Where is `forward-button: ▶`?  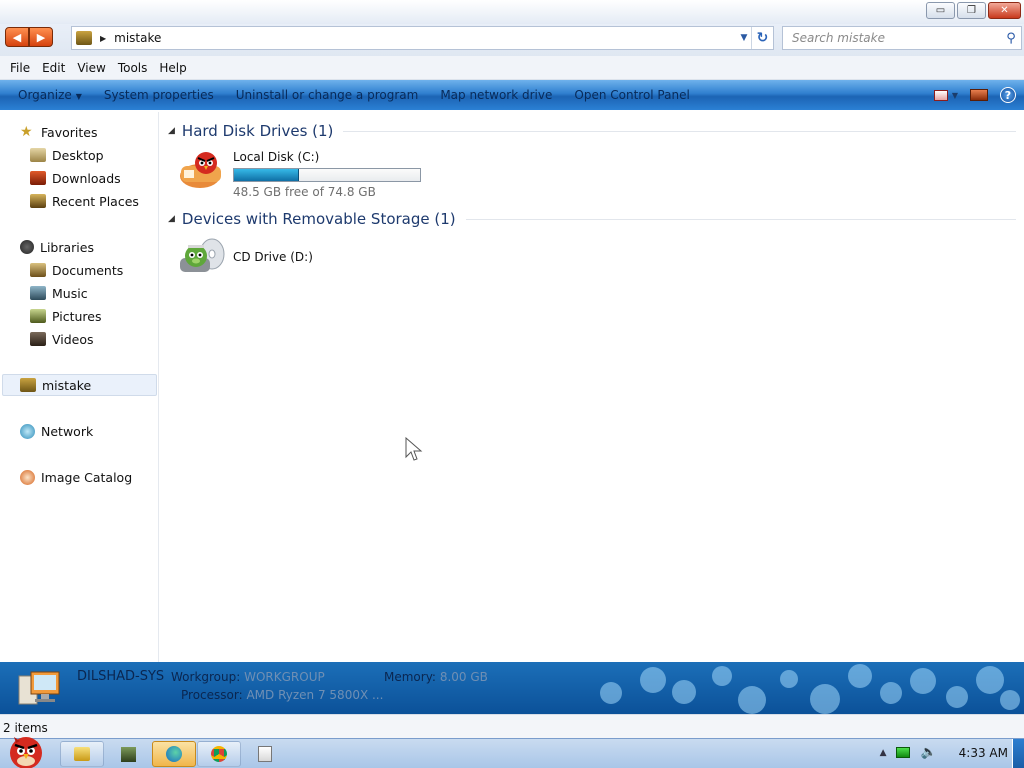
forward-button: ▶ is located at coordinates (41, 37).